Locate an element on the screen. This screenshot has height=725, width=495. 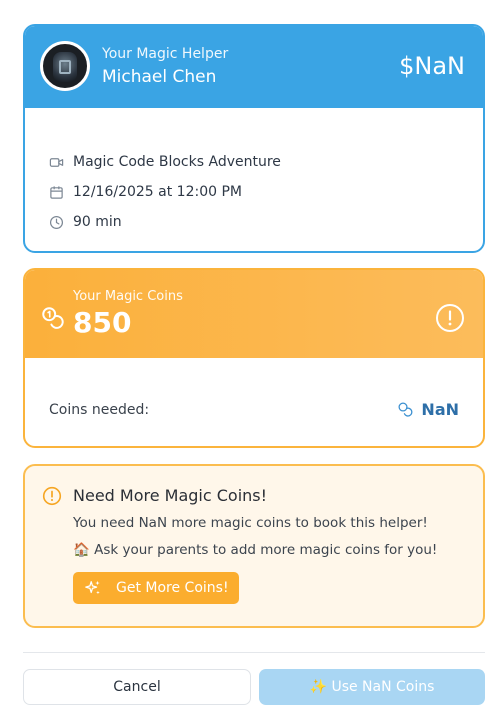
coins-needed-value-wrap: NaN is located at coordinates (428, 409).